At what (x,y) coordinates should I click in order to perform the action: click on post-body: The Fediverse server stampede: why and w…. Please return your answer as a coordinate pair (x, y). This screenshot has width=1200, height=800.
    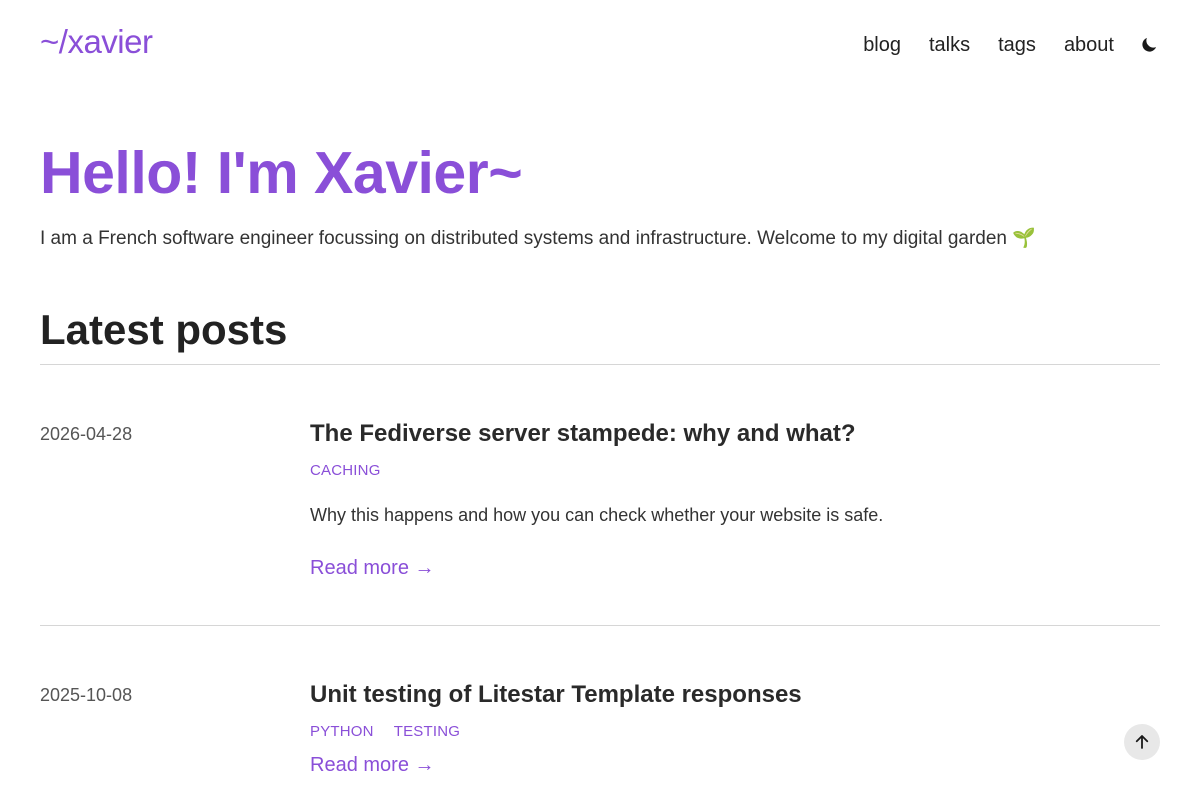
    Looking at the image, I should click on (735, 500).